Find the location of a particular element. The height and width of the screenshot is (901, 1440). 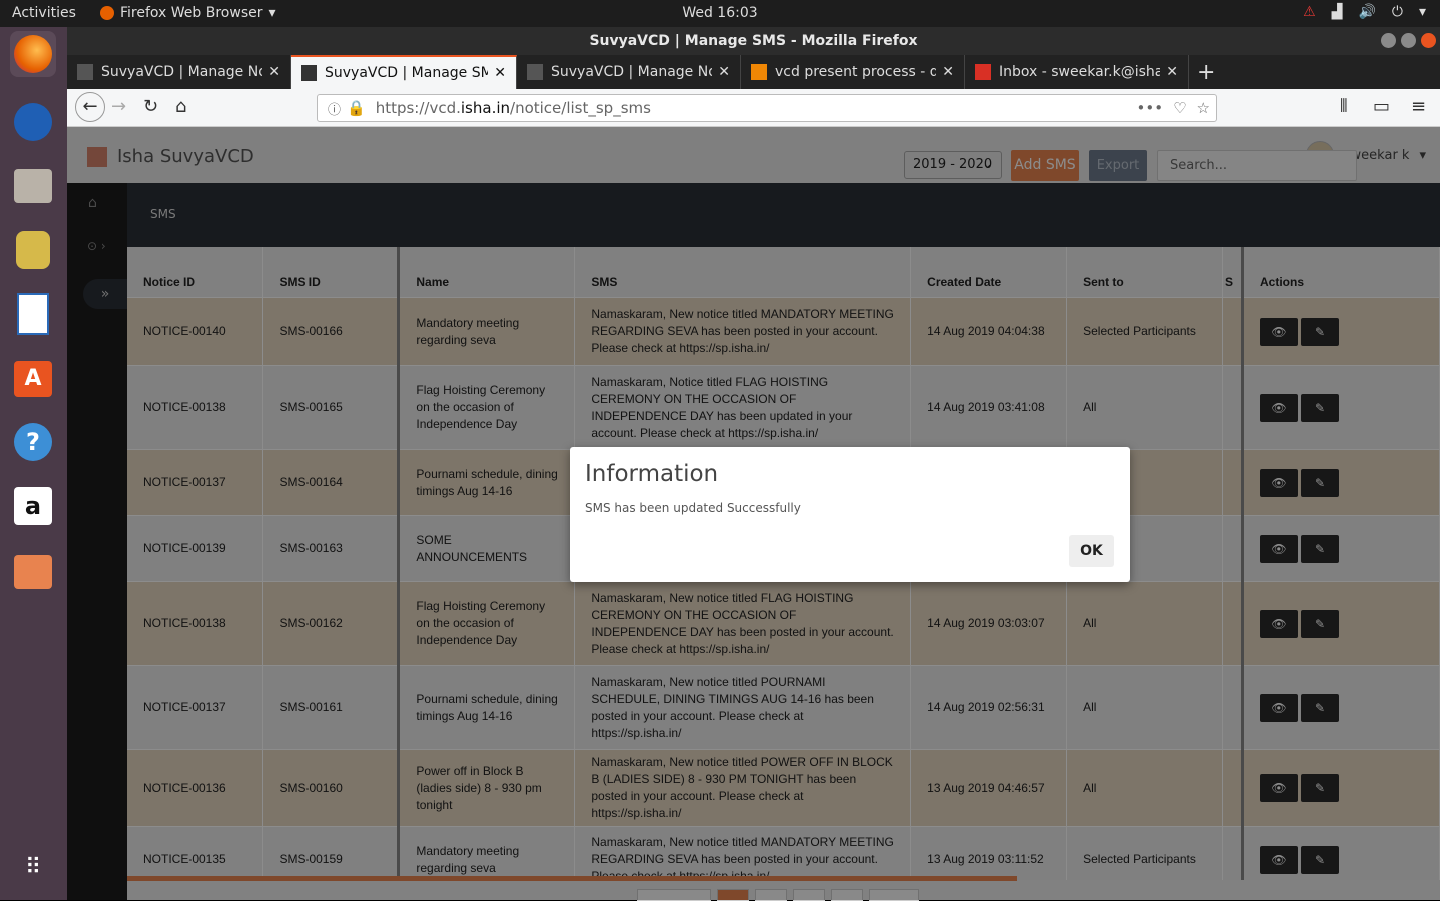

tab-gmail-inbox: Inbox - sweekar.k@ishaf ✕ is located at coordinates (1077, 72).